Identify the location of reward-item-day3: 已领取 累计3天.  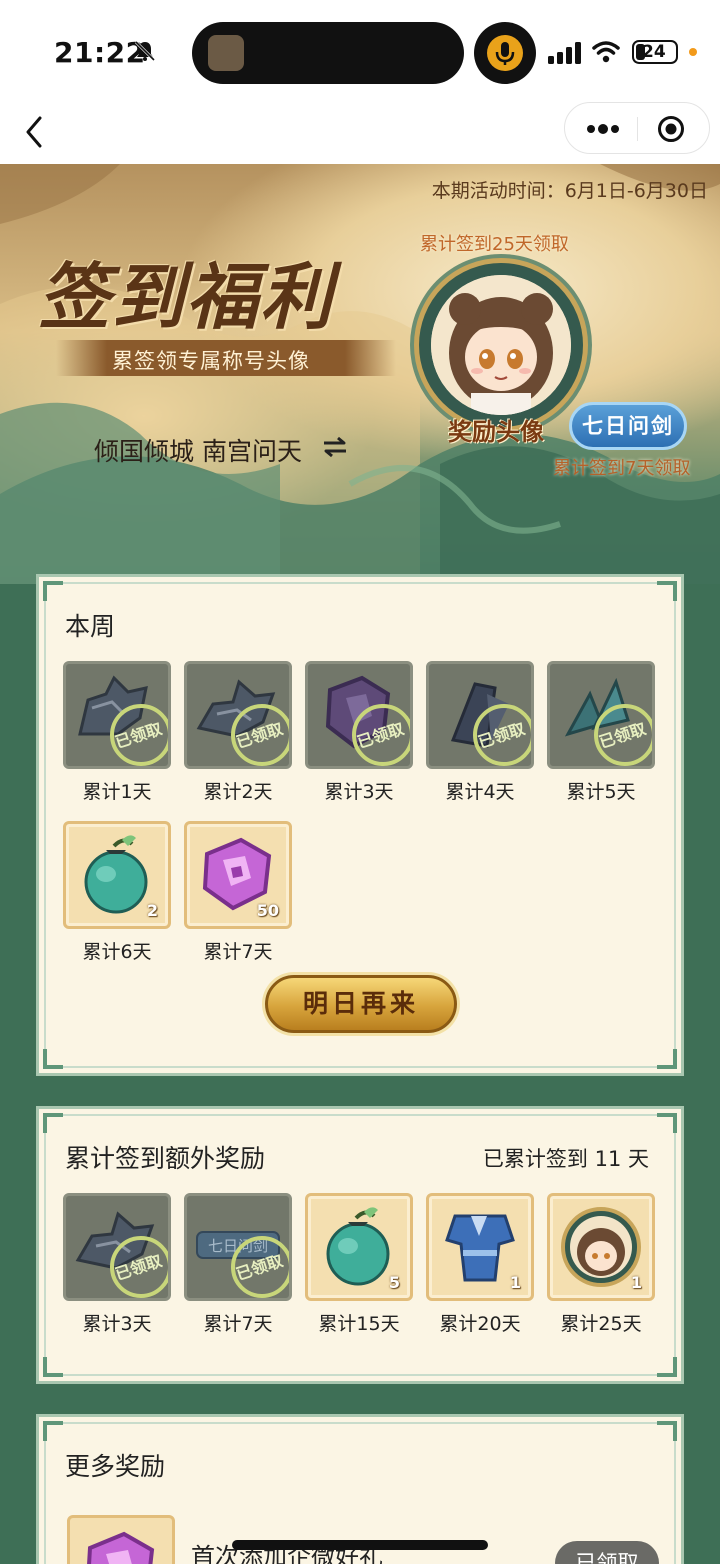
(359, 732).